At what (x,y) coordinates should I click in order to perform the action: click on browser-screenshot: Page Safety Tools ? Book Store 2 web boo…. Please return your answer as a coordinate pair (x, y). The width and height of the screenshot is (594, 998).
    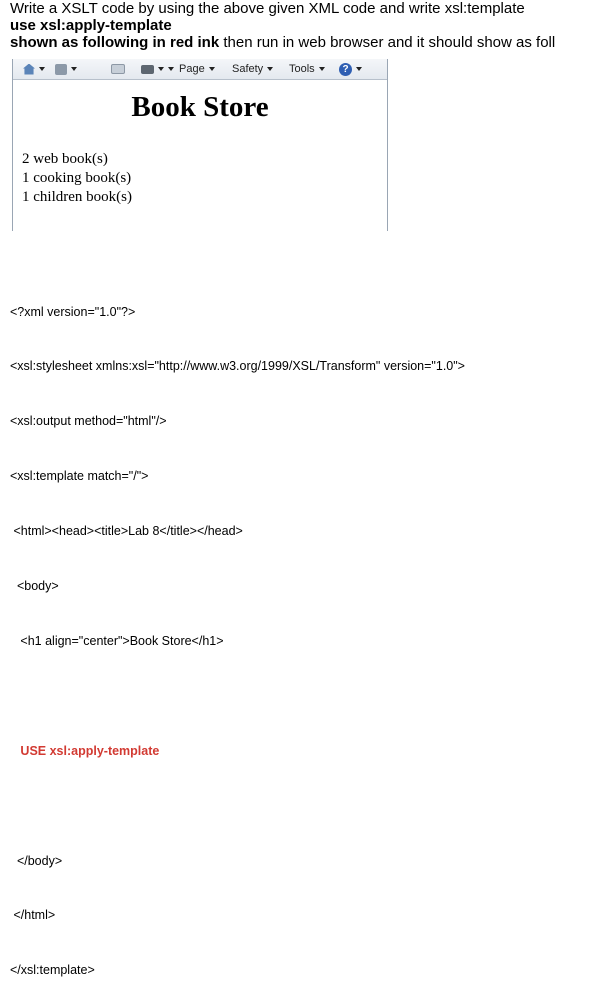
    Looking at the image, I should click on (200, 145).